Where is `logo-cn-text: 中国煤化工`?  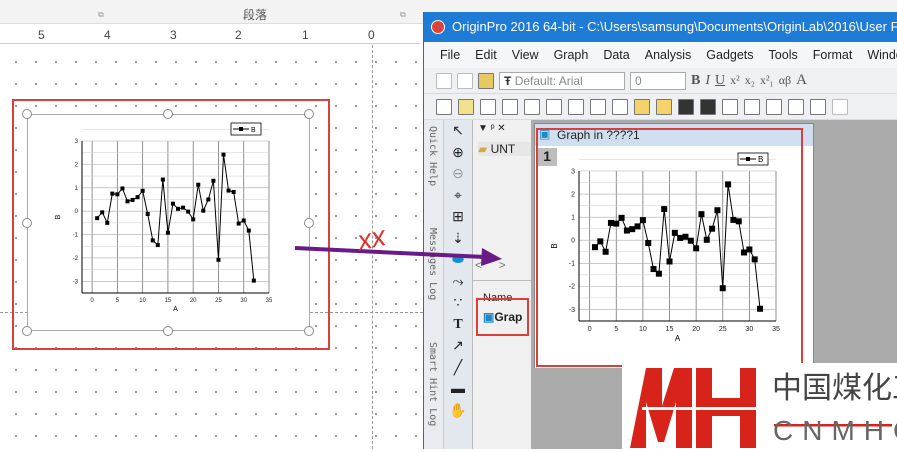
logo-cn-text: 中国煤化工 is located at coordinates (834, 388).